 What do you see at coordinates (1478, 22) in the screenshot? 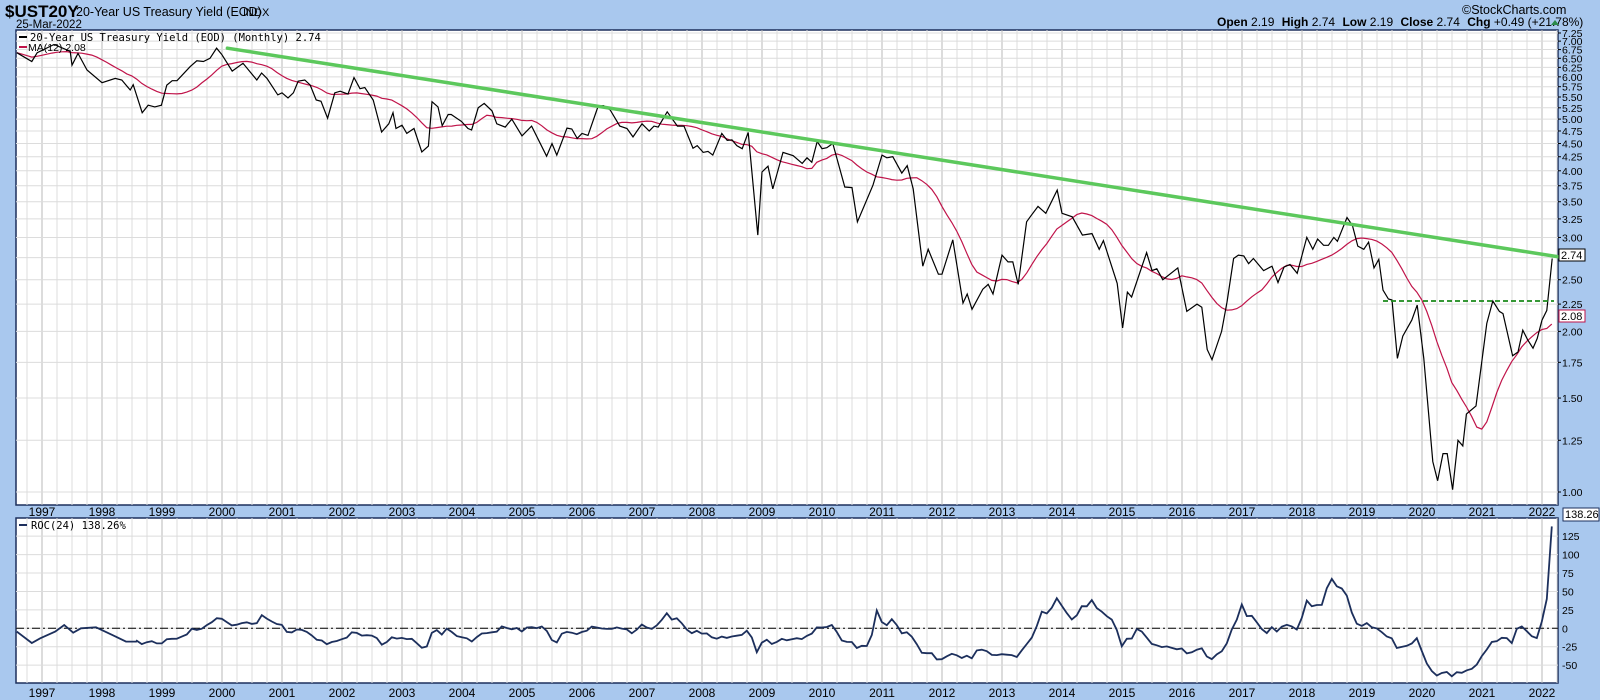
I see `chg-label: Chg` at bounding box center [1478, 22].